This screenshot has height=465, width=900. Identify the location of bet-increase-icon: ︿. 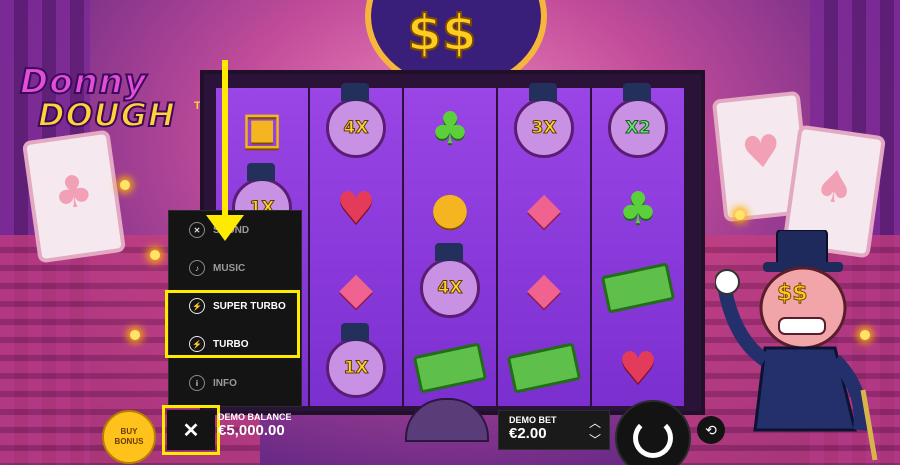
(595, 422).